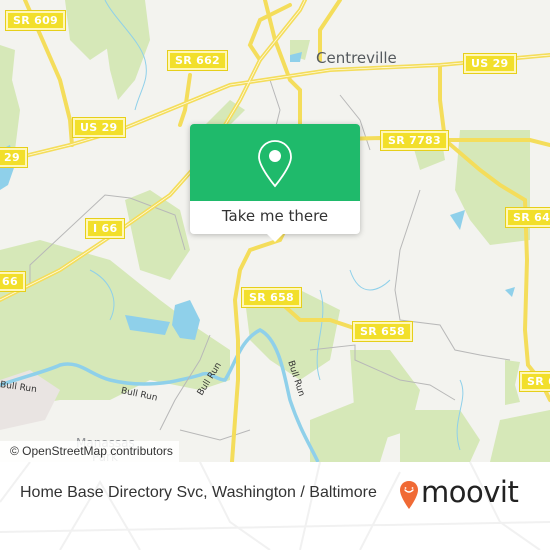 This screenshot has width=550, height=550. What do you see at coordinates (13, 281) in the screenshot?
I see `road-shield-66: 66` at bounding box center [13, 281].